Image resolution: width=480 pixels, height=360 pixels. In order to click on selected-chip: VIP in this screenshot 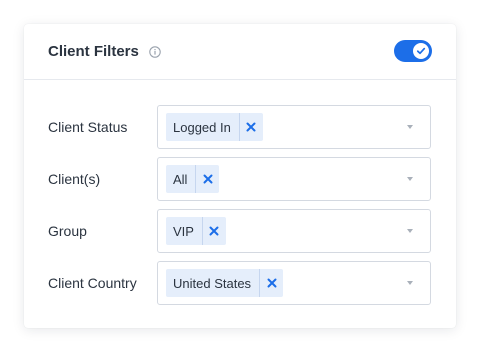, I will do `click(196, 231)`.